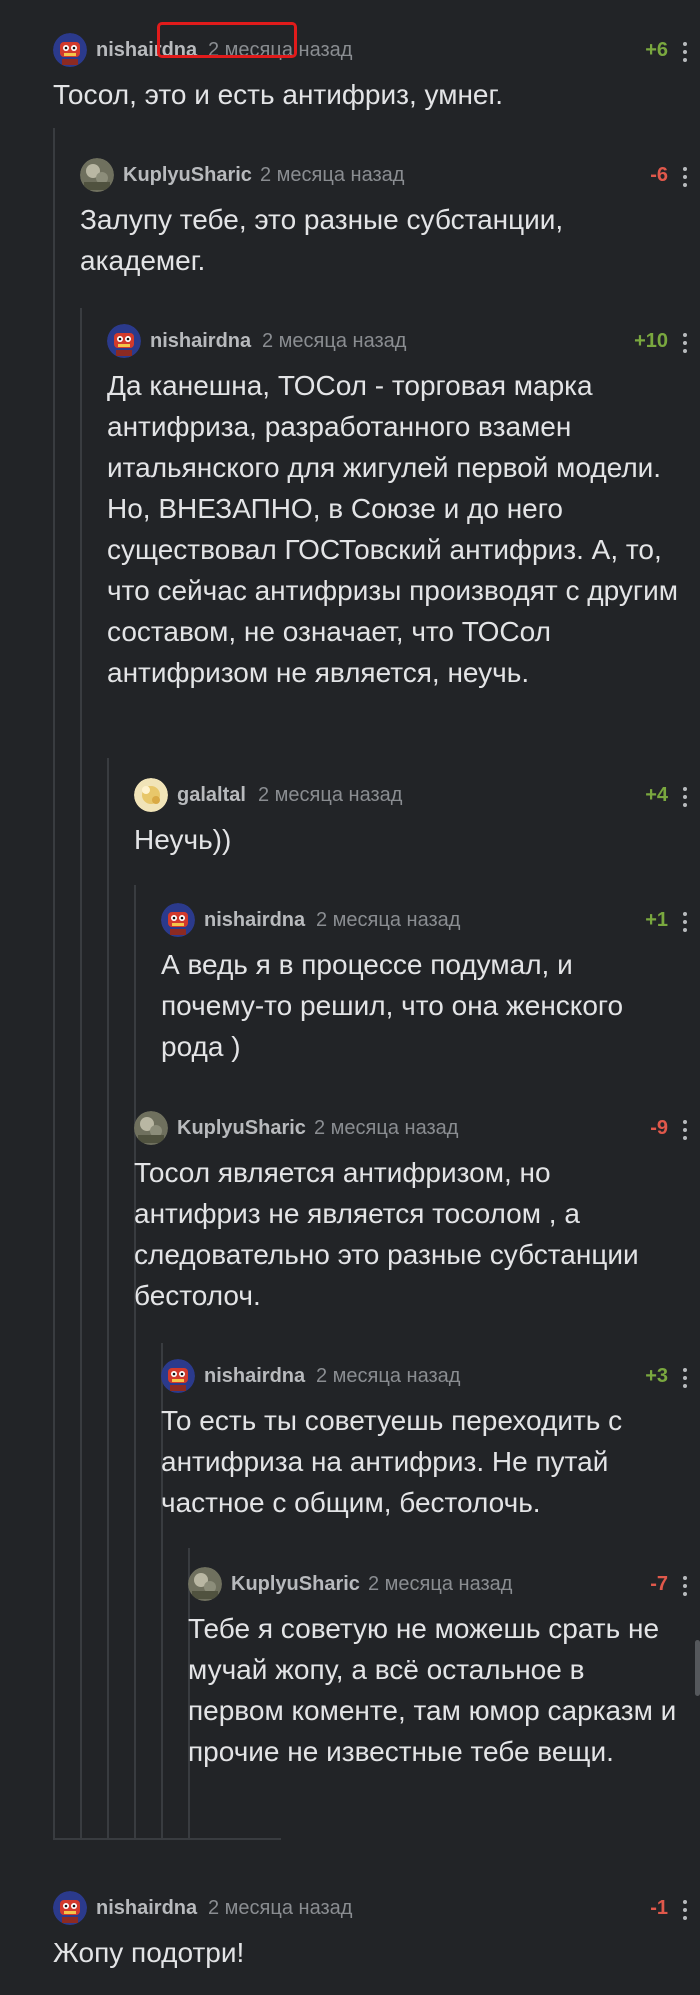 This screenshot has height=1995, width=700. Describe the element at coordinates (697, 1668) in the screenshot. I see `scrollbar-thumb` at that location.